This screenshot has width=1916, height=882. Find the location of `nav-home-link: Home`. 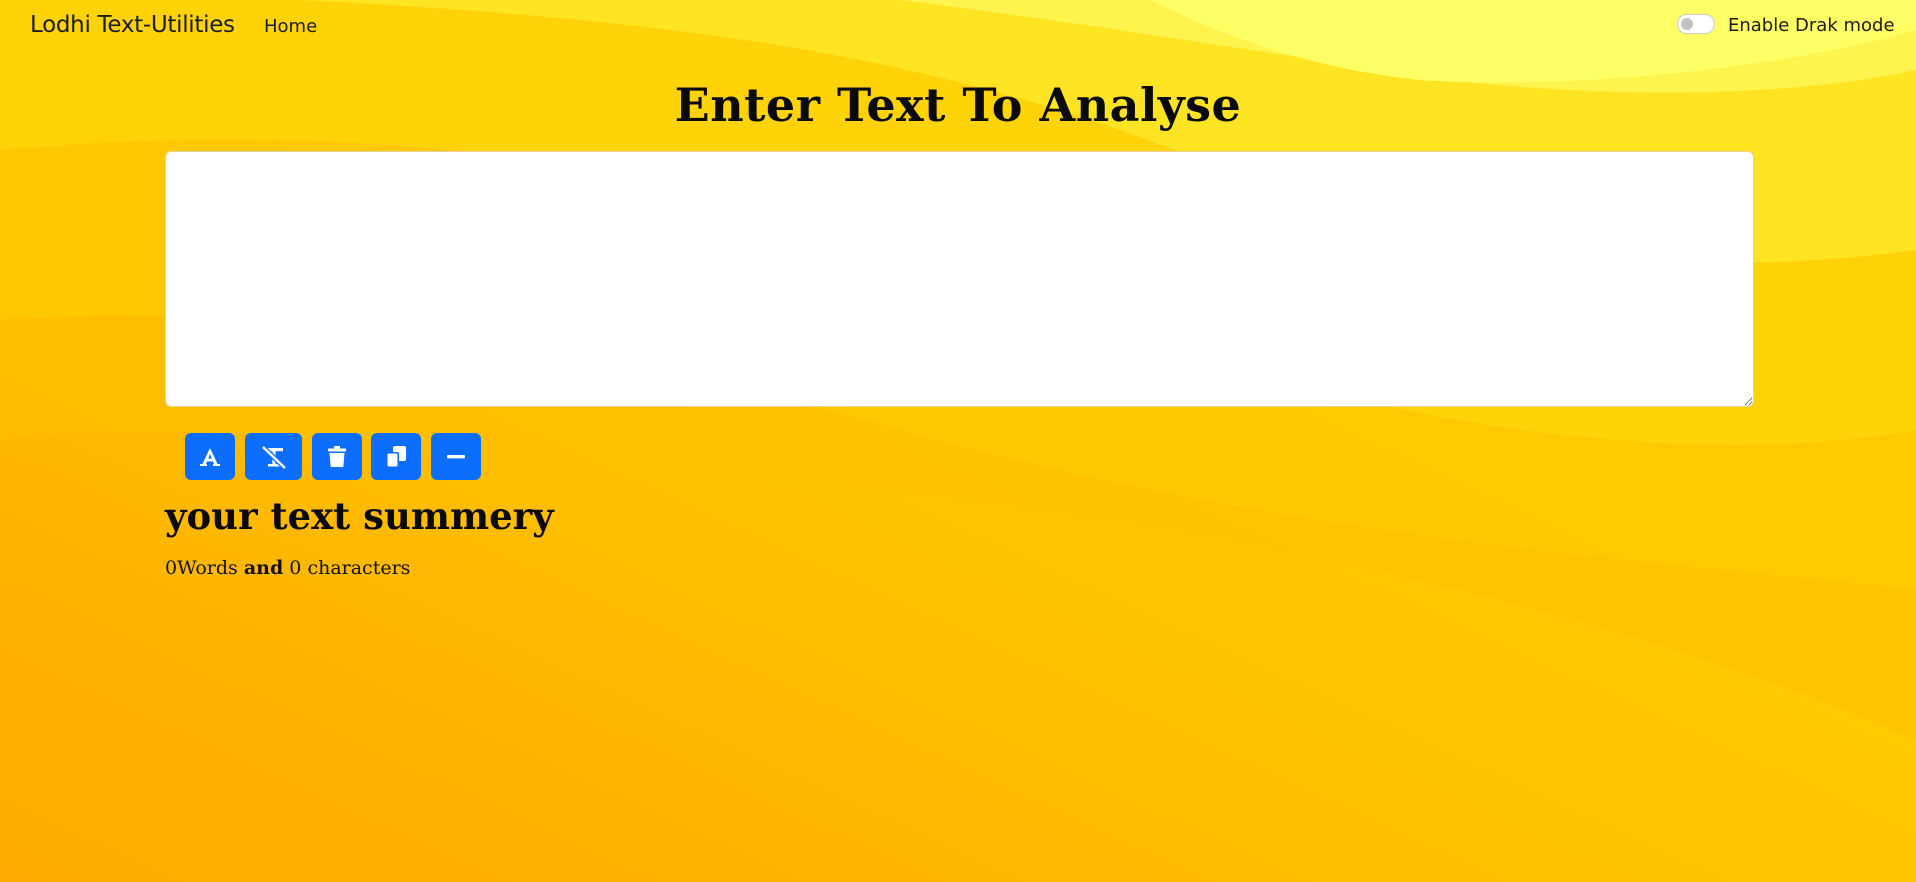

nav-home-link: Home is located at coordinates (290, 26).